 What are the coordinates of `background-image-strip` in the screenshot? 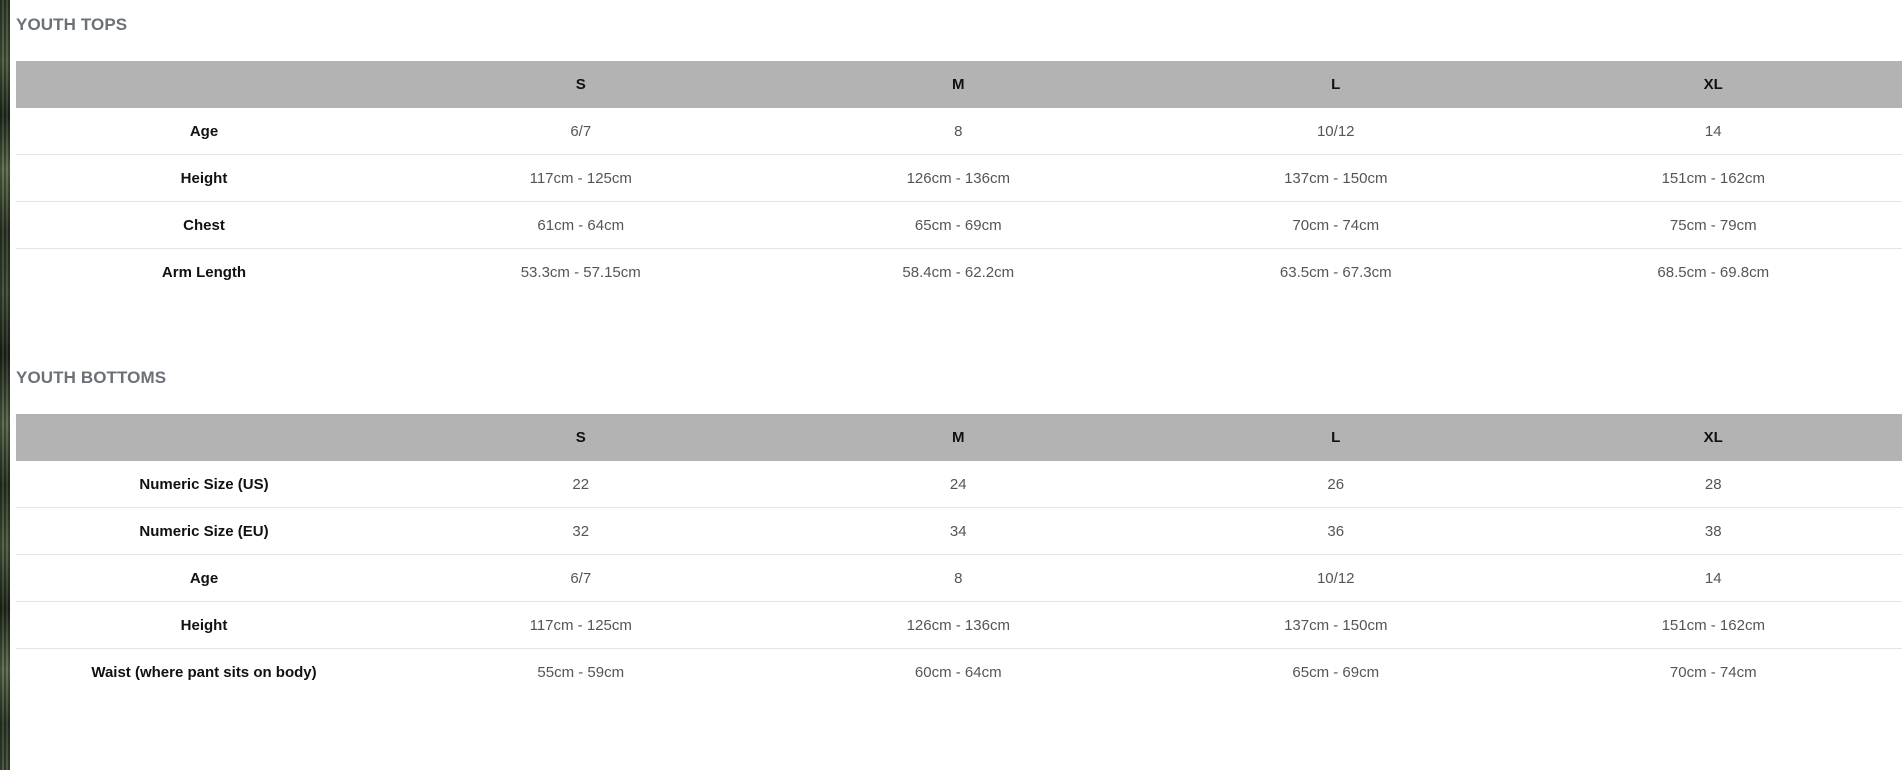 It's located at (5, 385).